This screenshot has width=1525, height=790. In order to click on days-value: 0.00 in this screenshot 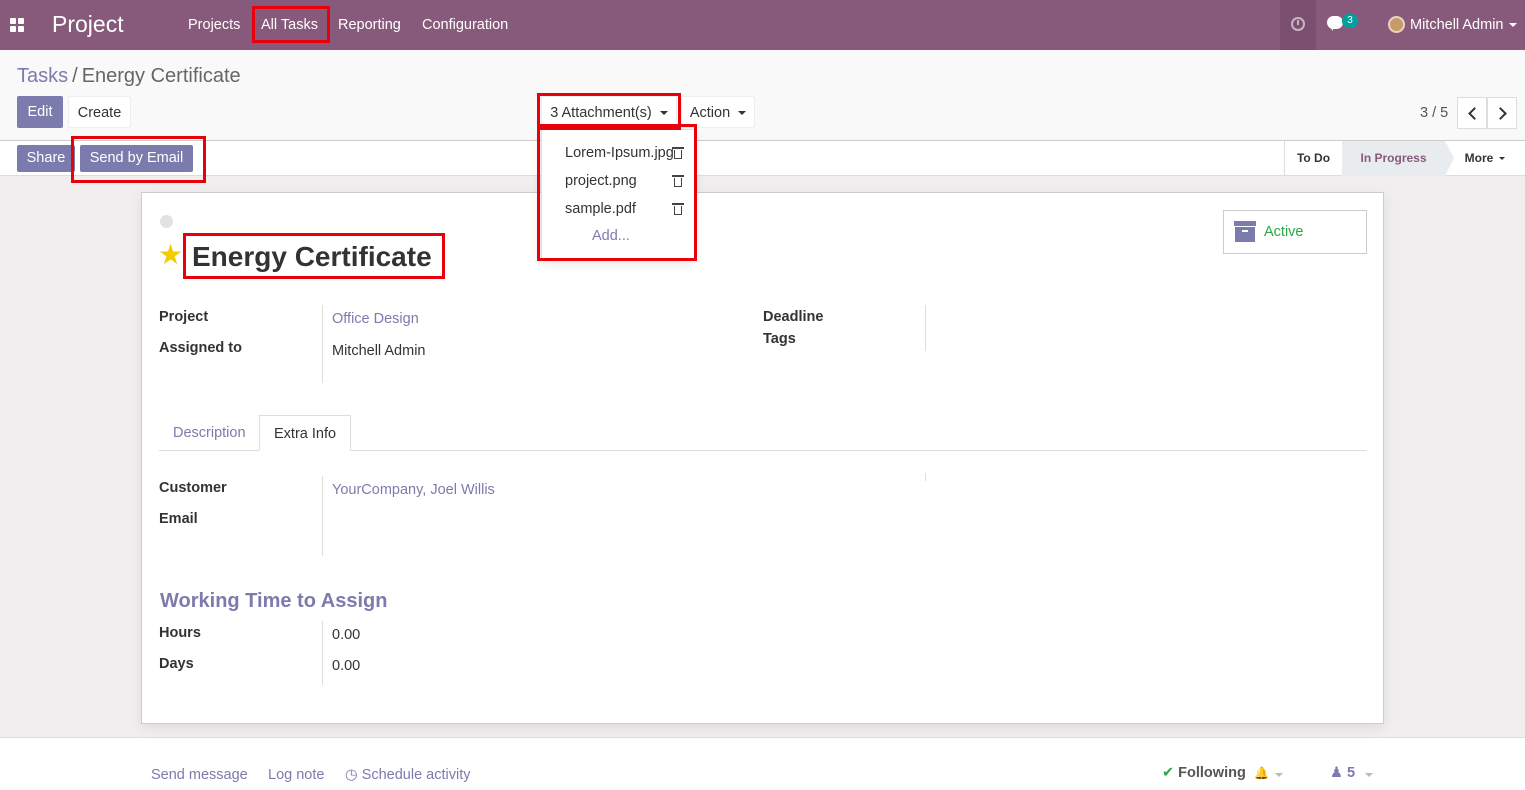, I will do `click(346, 666)`.